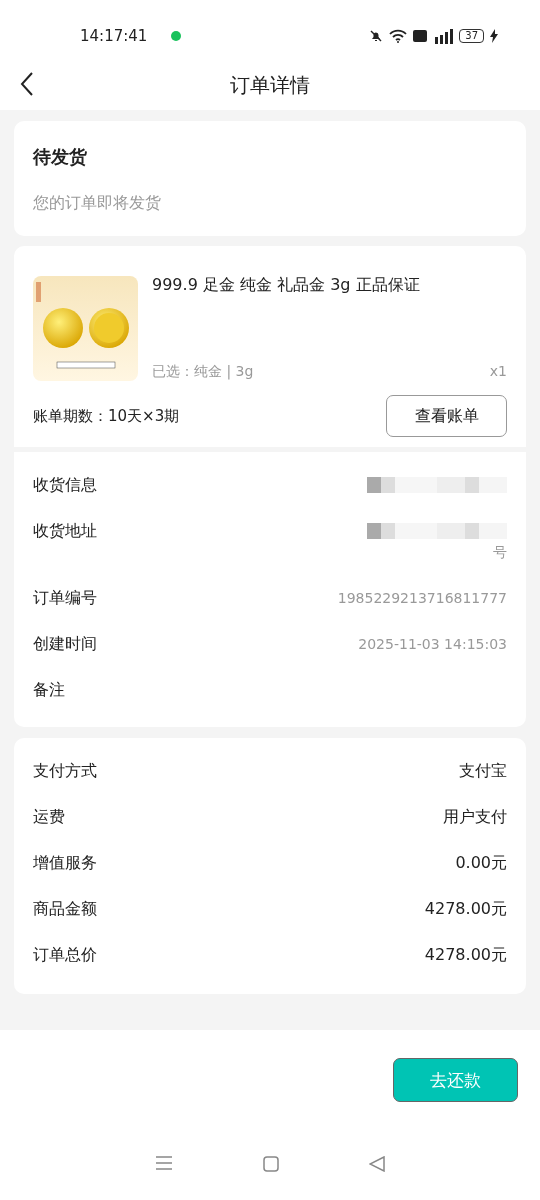 This screenshot has width=540, height=1200. Describe the element at coordinates (203, 372) in the screenshot. I see `product-spec: 已选：纯金 | 3g` at that location.